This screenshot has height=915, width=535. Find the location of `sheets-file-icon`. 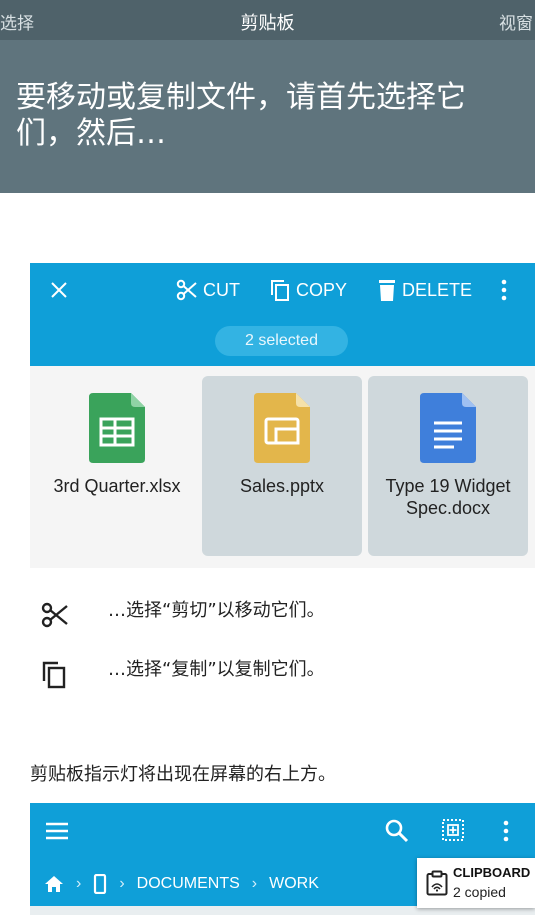

sheets-file-icon is located at coordinates (117, 428).